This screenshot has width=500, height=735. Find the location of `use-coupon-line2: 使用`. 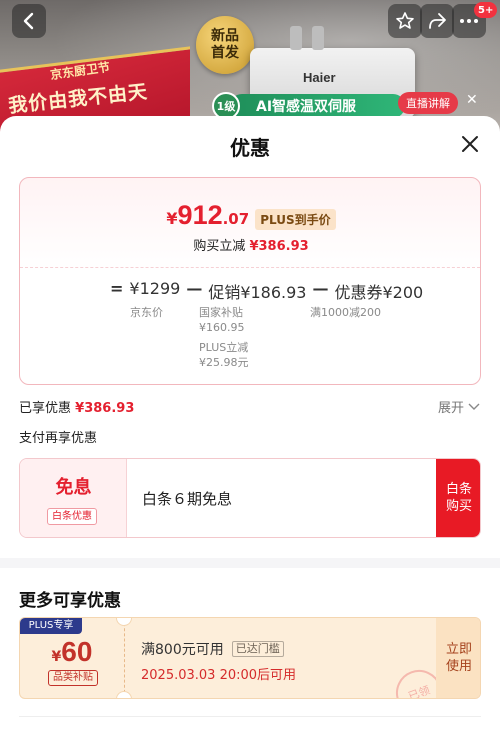

use-coupon-line2: 使用 is located at coordinates (458, 666).